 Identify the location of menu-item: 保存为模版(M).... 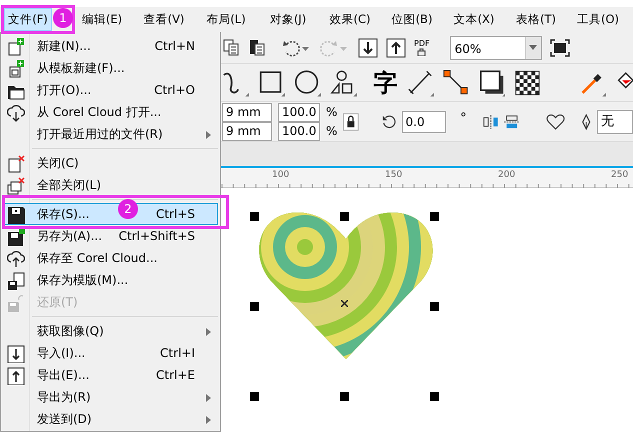
(82, 280).